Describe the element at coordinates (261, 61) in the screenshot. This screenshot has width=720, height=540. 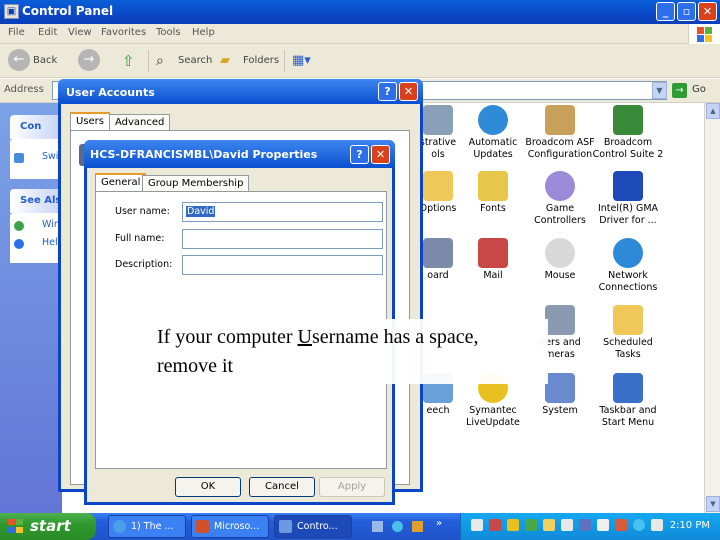
I see `folders-button: Folders` at that location.